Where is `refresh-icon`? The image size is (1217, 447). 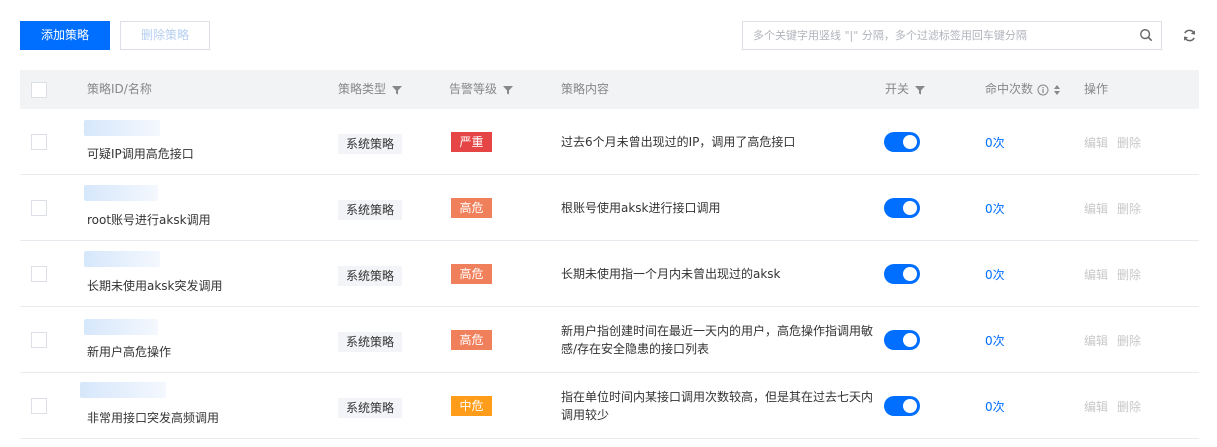 refresh-icon is located at coordinates (1189, 35).